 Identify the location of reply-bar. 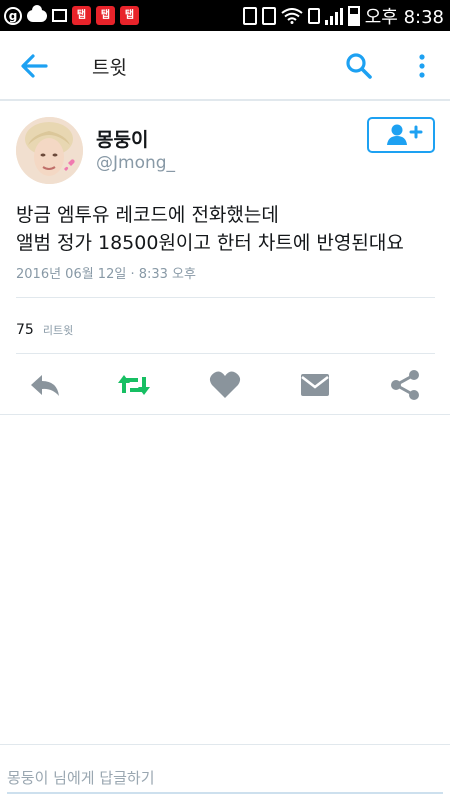
(225, 772).